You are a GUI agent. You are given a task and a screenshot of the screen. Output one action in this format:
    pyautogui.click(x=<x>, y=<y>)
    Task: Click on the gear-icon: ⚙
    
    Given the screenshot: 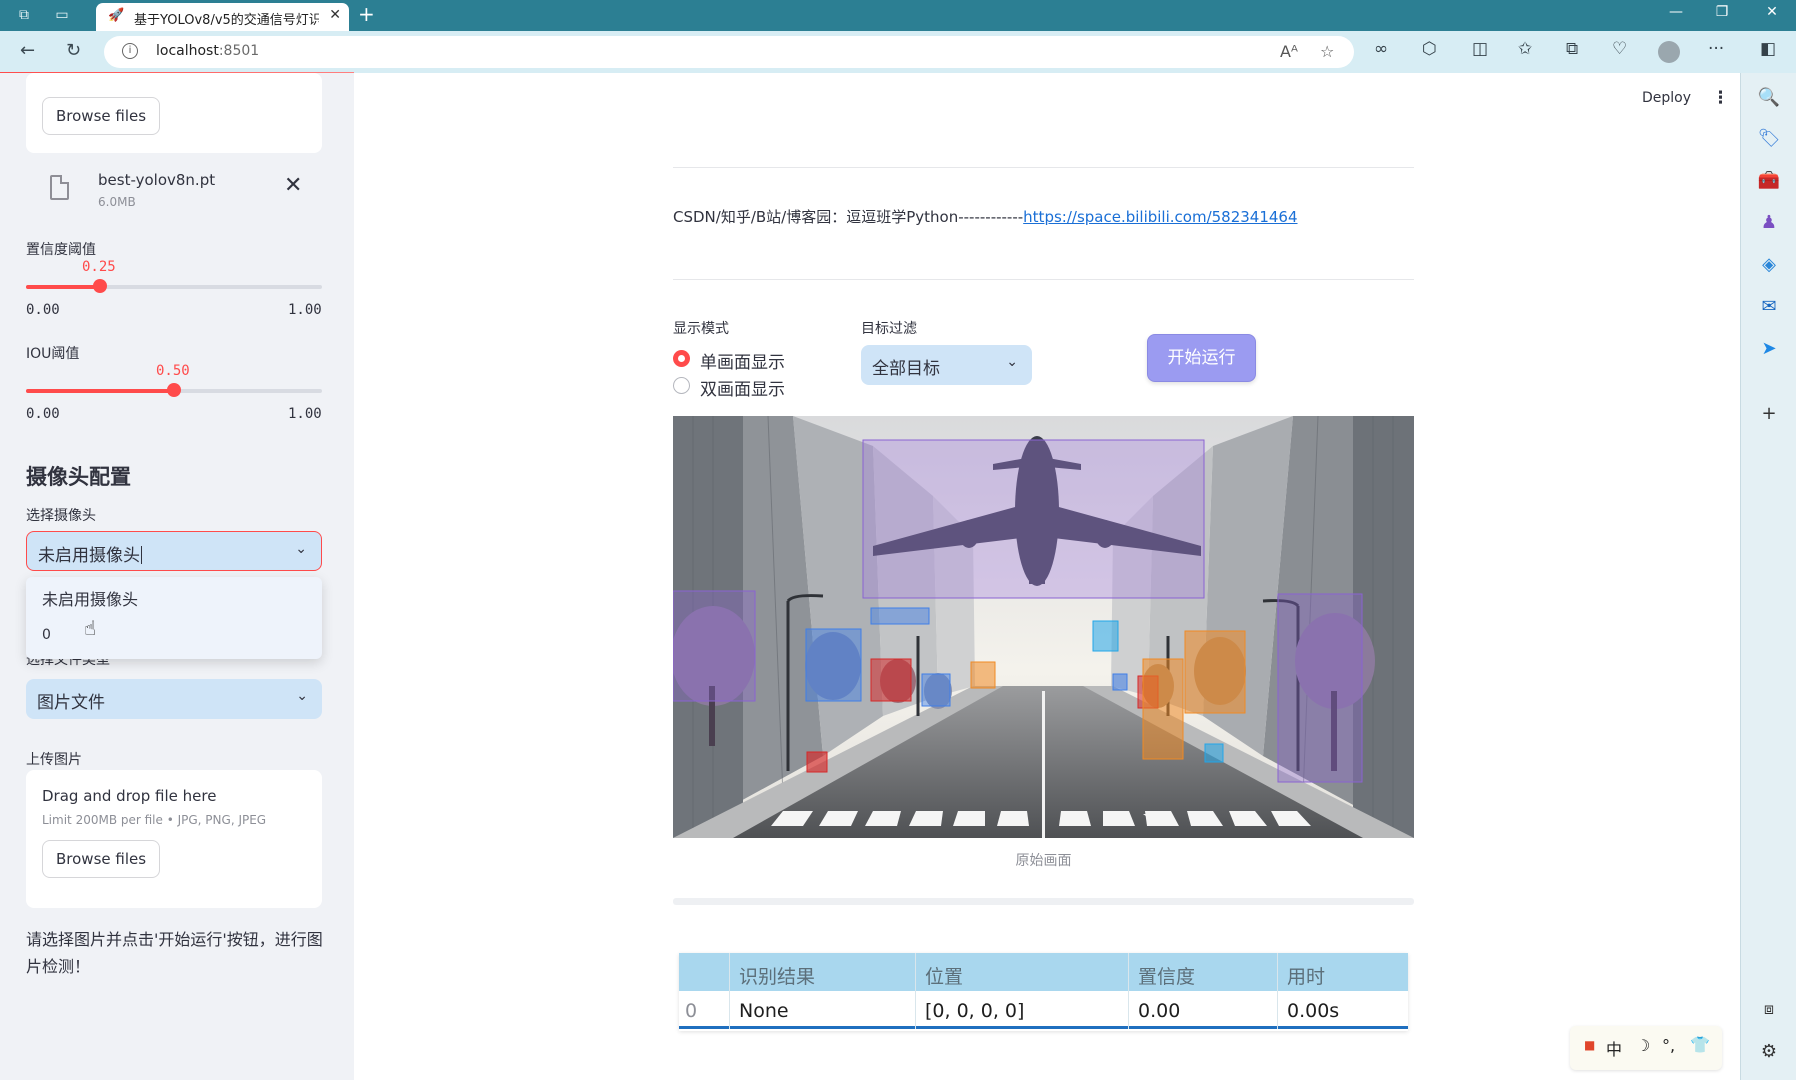 What is the action you would take?
    pyautogui.click(x=1768, y=1051)
    